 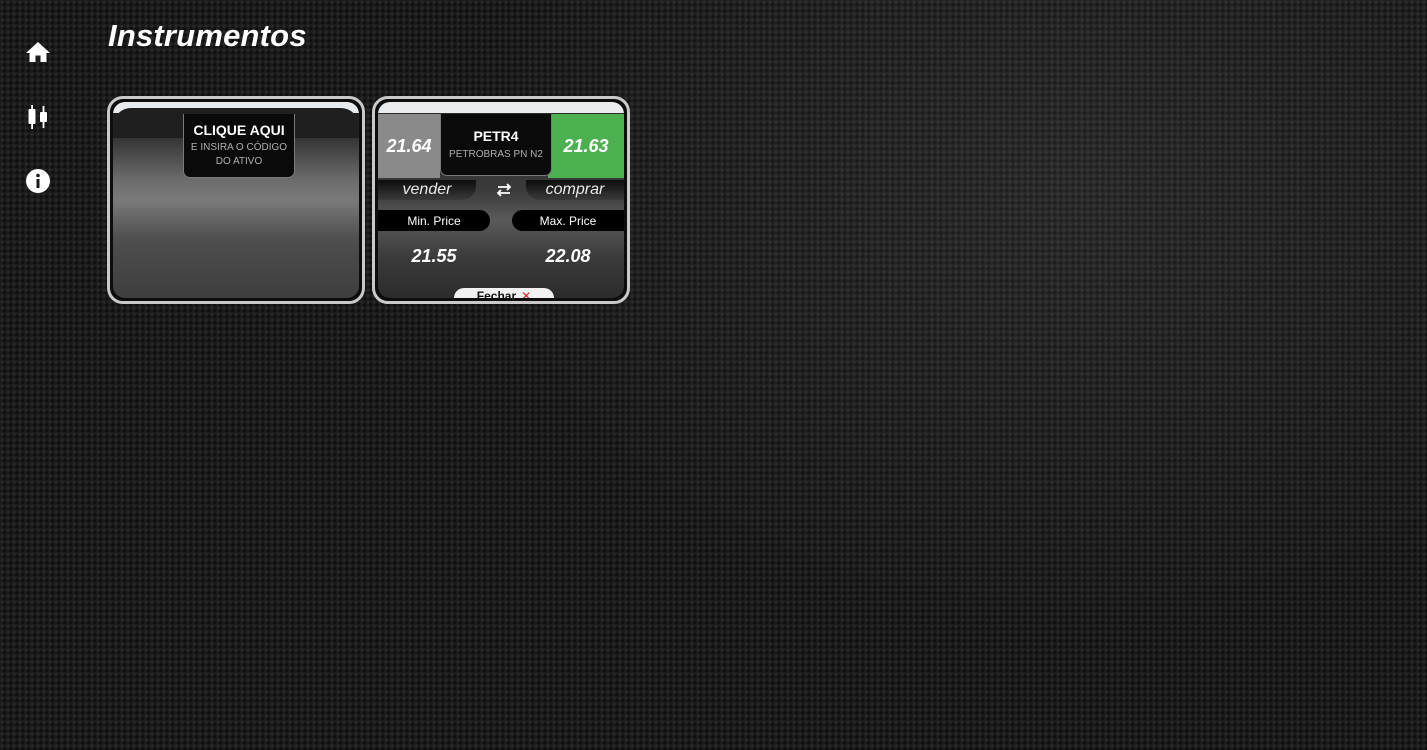 I want to click on nav-instruments-button, so click(x=38, y=117).